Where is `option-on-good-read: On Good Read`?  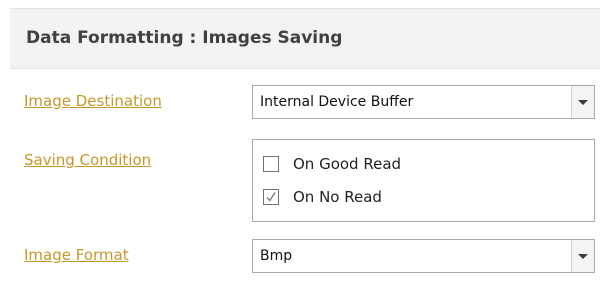
option-on-good-read: On Good Read is located at coordinates (413, 164).